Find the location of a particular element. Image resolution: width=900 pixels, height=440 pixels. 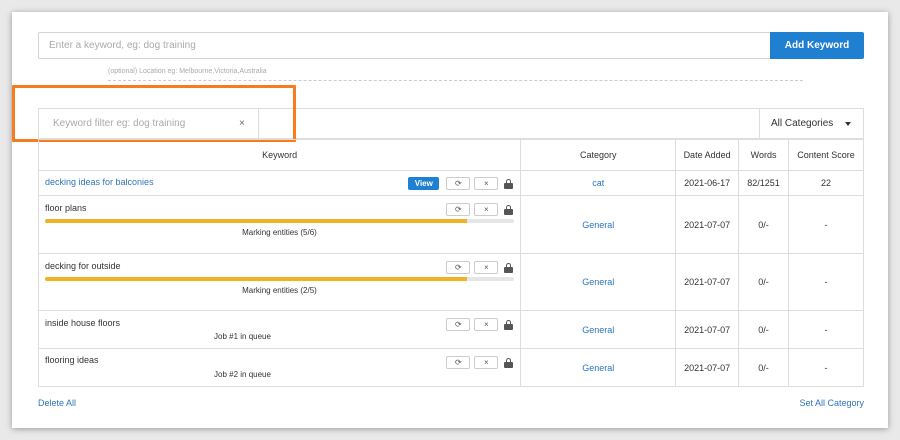

date-added-cell: 2021-06-17 is located at coordinates (707, 183).